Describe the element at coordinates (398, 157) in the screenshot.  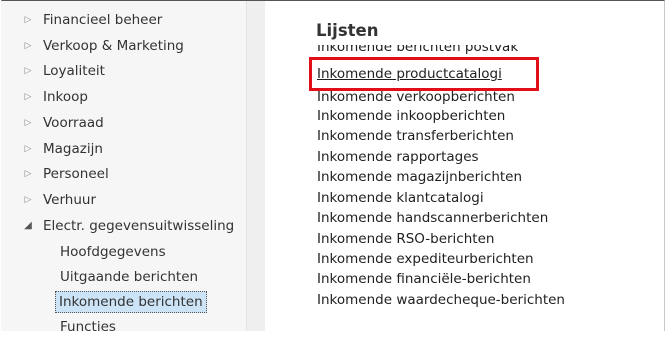
I see `link-inkomende-rapportages: Inkomende rapportages` at that location.